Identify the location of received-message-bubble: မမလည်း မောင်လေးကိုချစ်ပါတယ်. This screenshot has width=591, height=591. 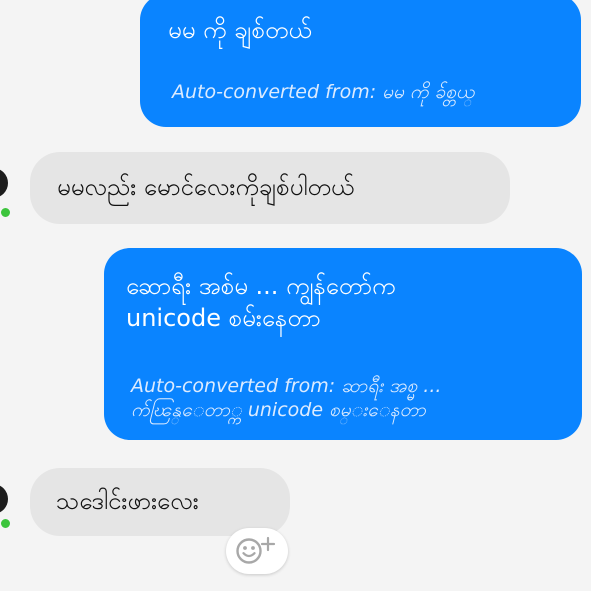
(270, 188).